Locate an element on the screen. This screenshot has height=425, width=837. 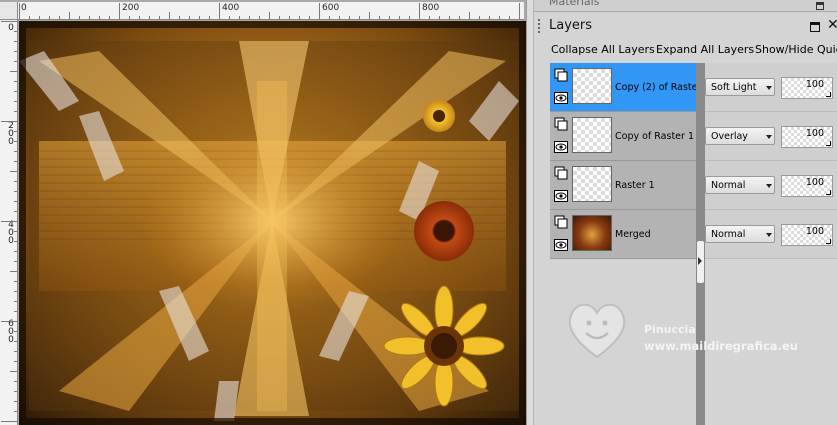
layer-properties: Normal 100 is located at coordinates (766, 234).